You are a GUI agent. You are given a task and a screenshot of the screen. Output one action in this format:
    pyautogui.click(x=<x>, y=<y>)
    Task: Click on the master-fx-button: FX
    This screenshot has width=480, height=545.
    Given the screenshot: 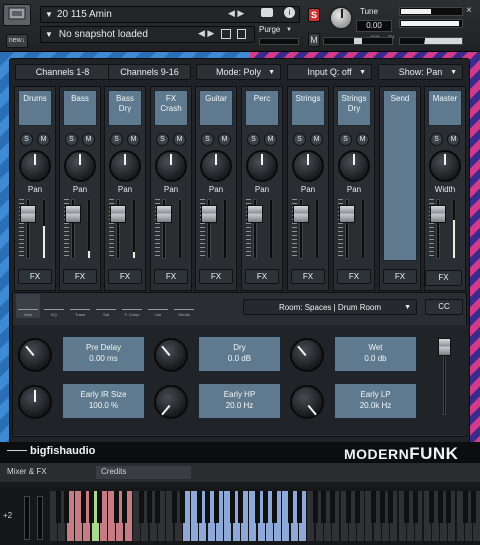 What is the action you would take?
    pyautogui.click(x=443, y=278)
    